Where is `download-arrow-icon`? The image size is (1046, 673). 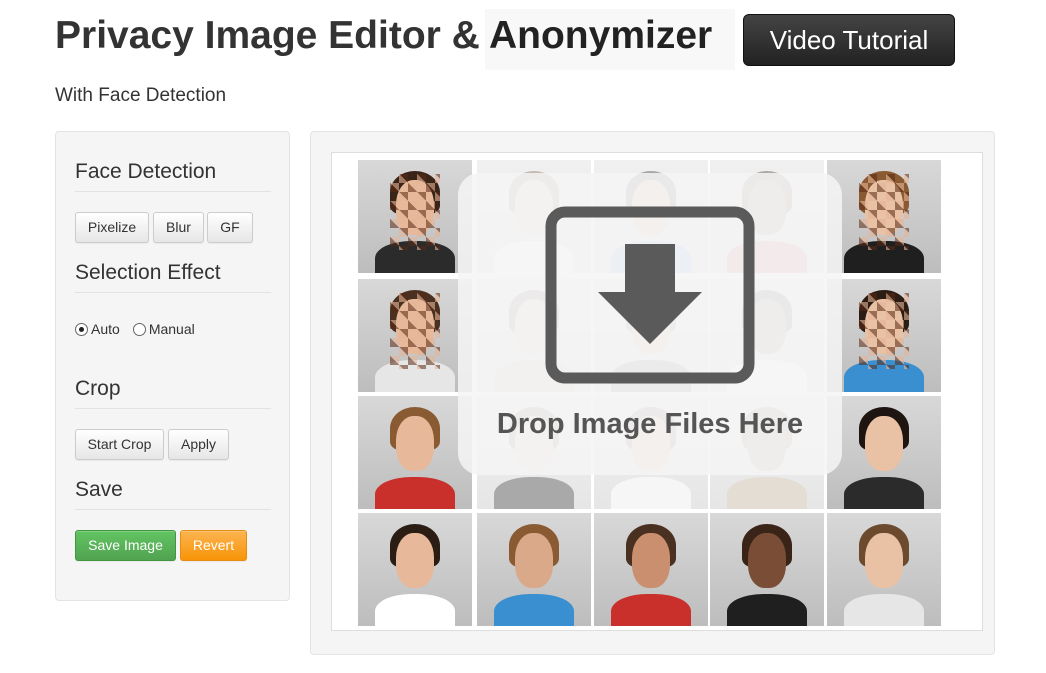
download-arrow-icon is located at coordinates (650, 295).